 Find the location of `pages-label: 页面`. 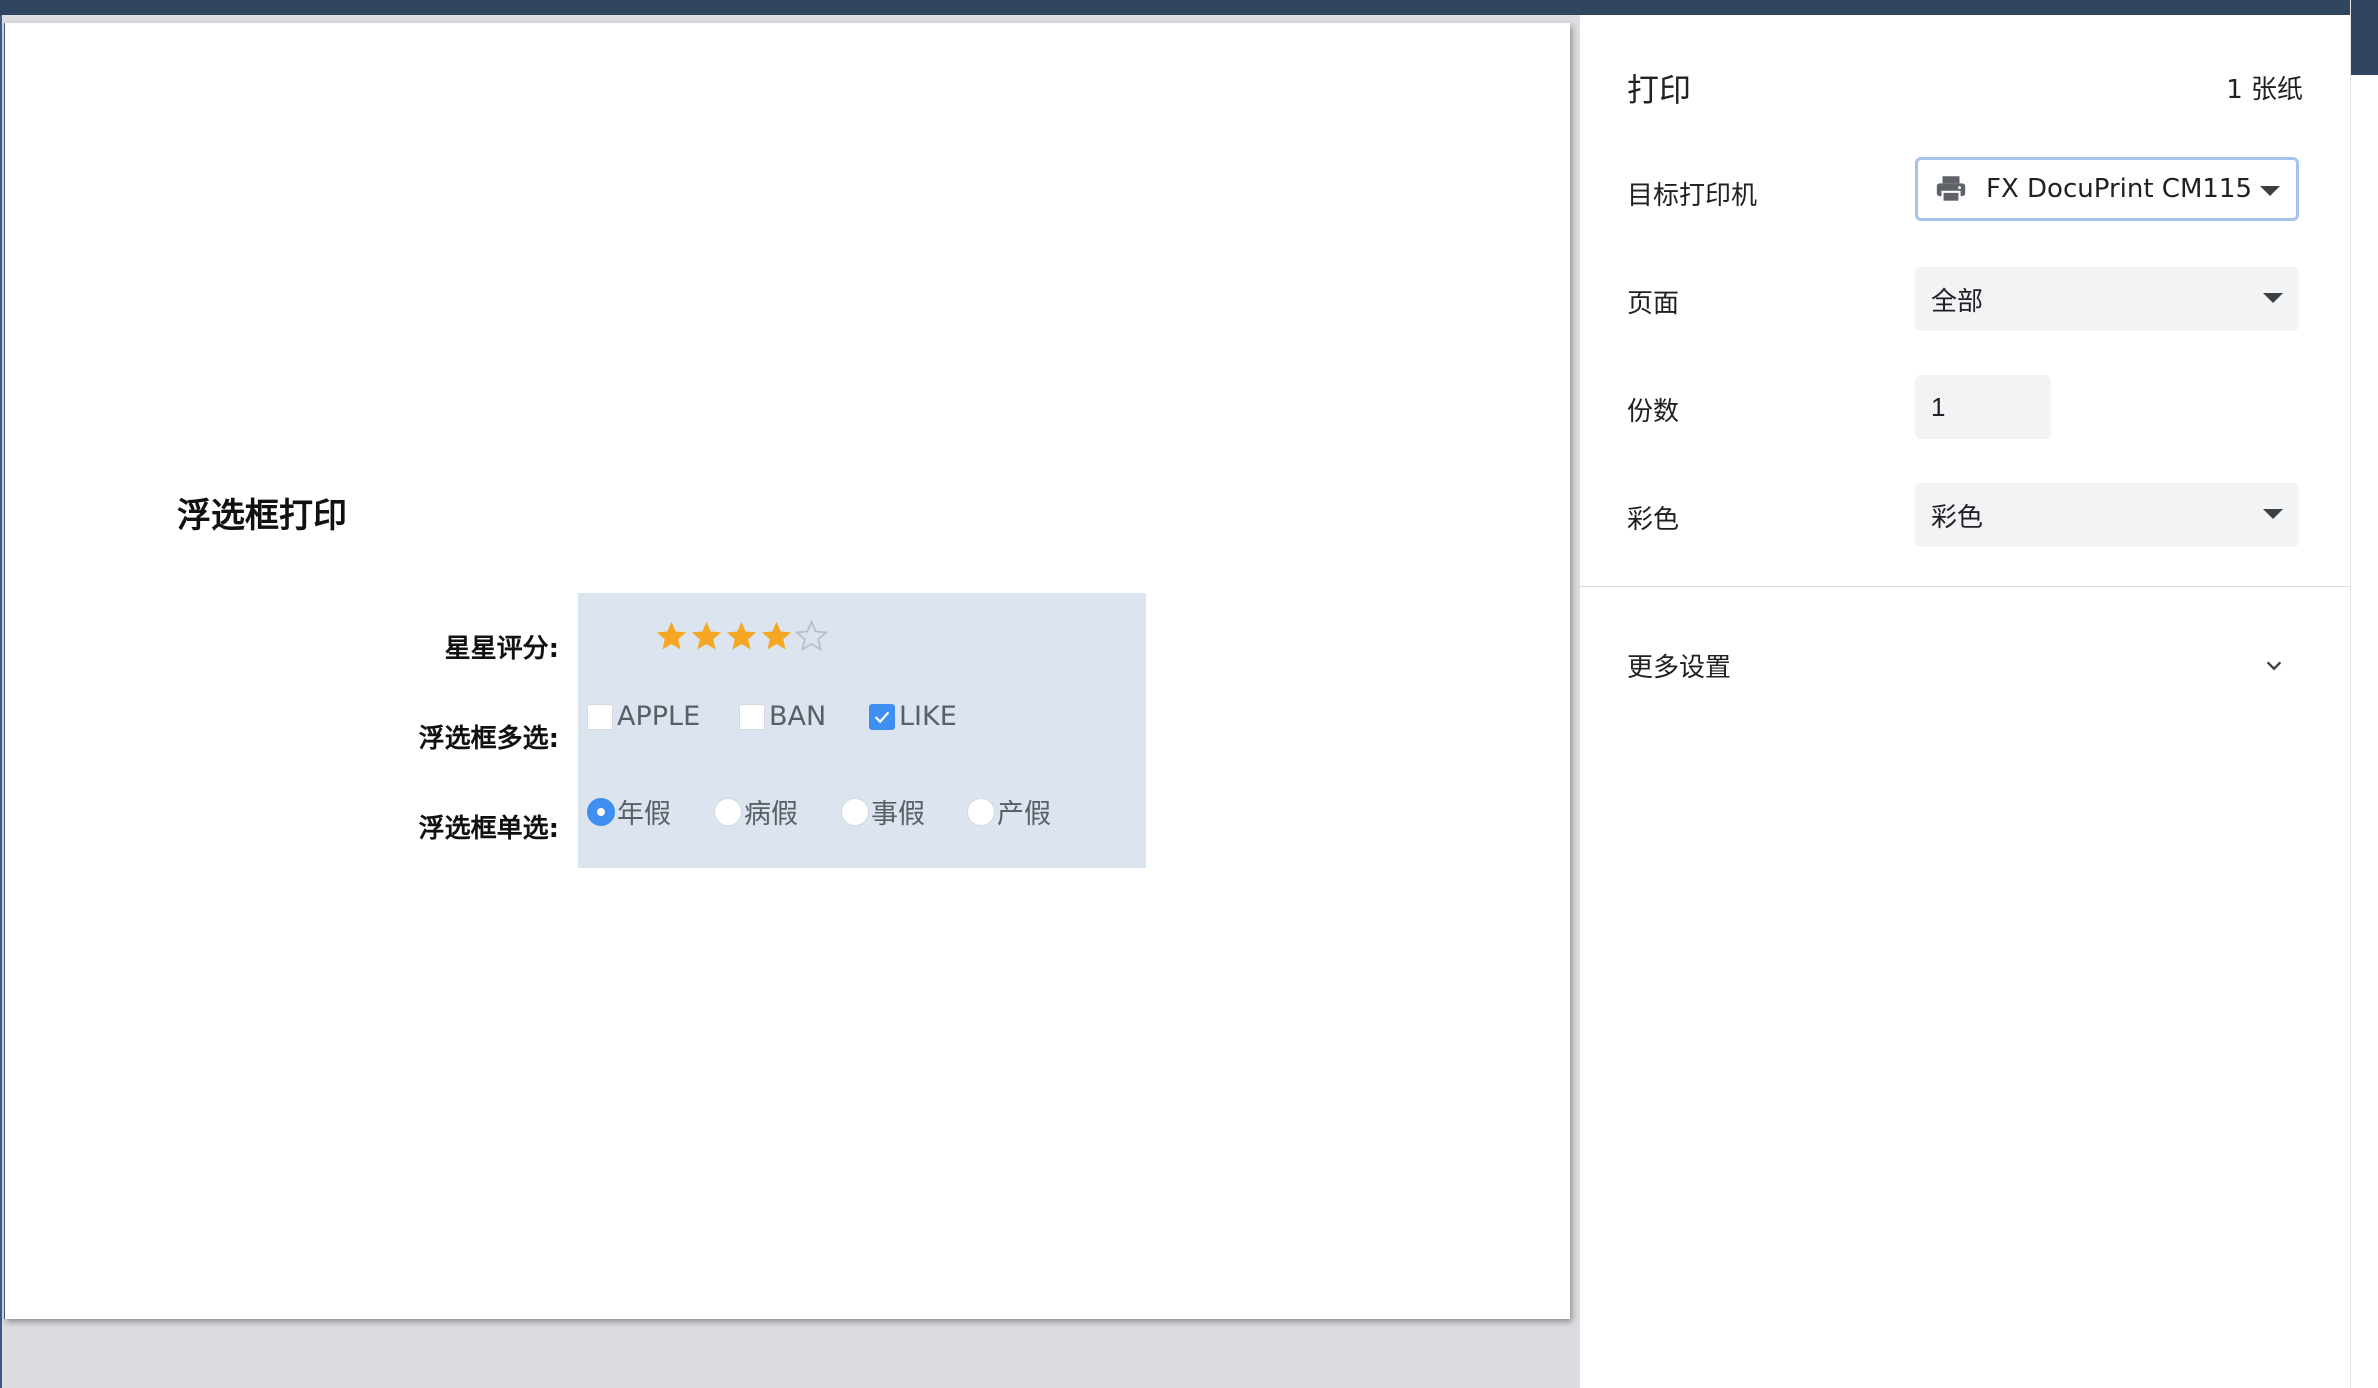

pages-label: 页面 is located at coordinates (1653, 304).